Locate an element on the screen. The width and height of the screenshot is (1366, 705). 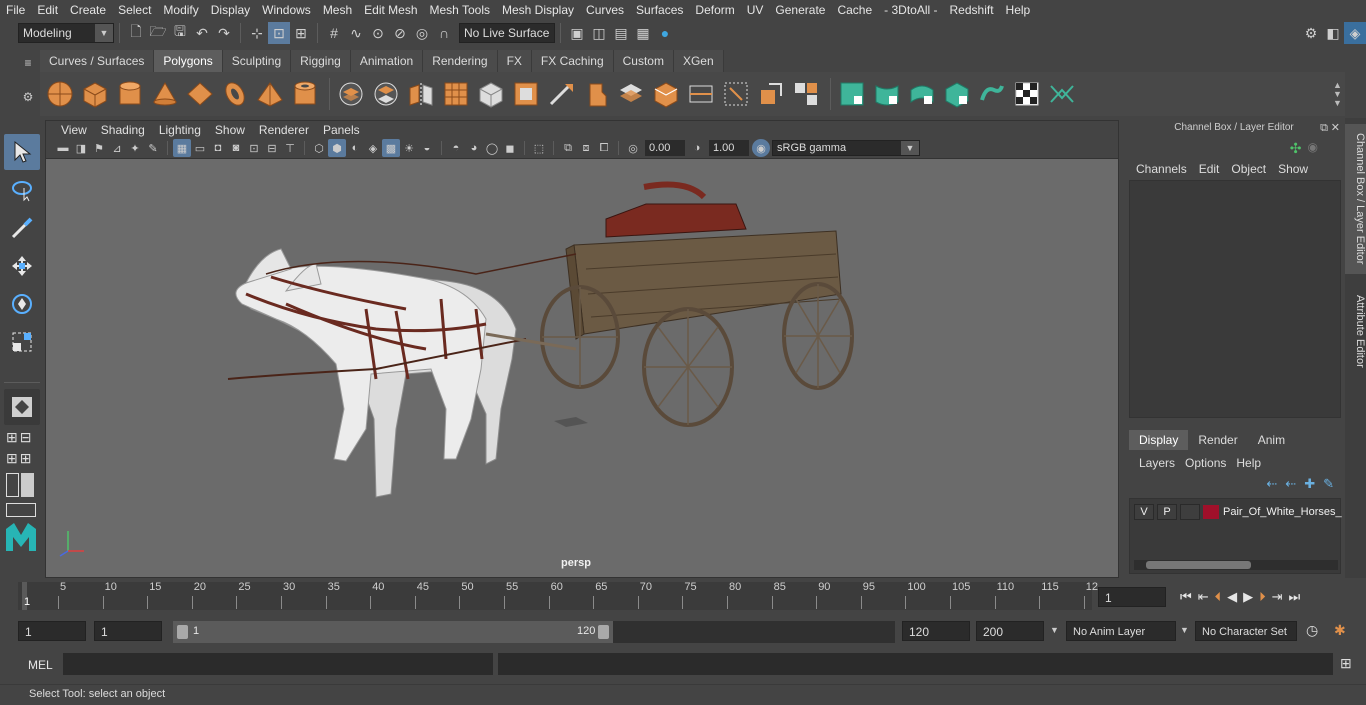
hypershade-icon: ● is located at coordinates (665, 33).